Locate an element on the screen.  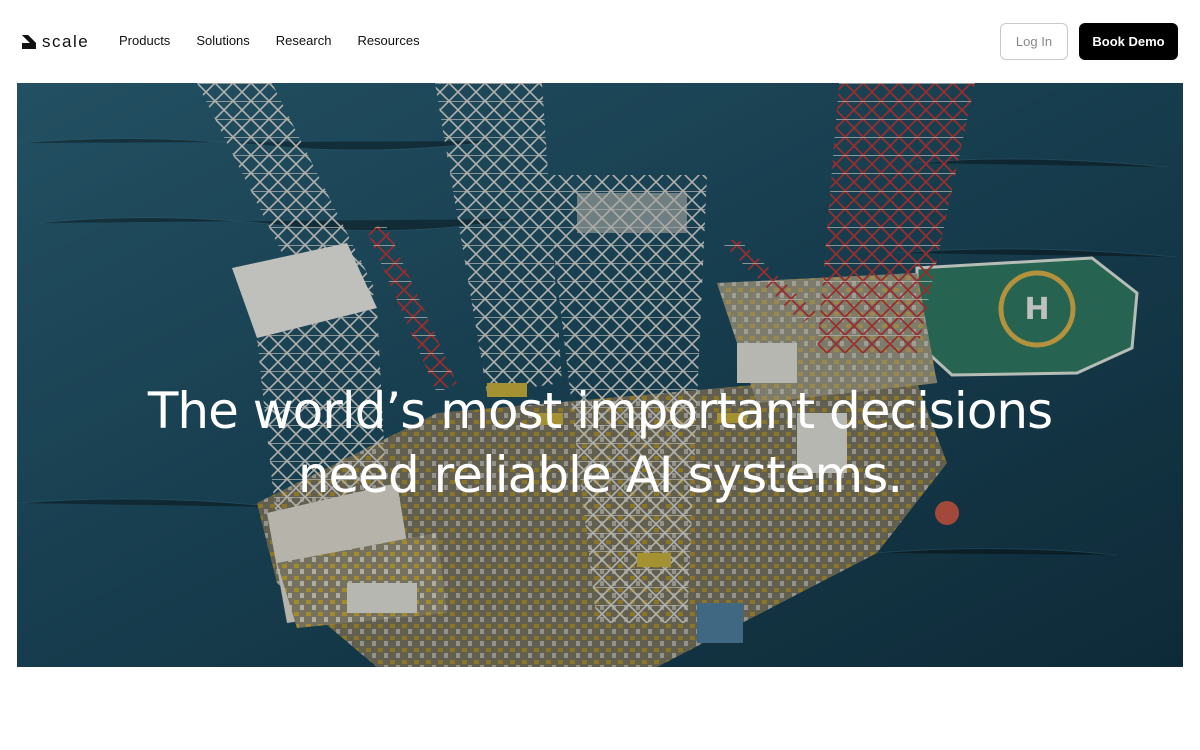
nav-research: Research is located at coordinates (304, 41).